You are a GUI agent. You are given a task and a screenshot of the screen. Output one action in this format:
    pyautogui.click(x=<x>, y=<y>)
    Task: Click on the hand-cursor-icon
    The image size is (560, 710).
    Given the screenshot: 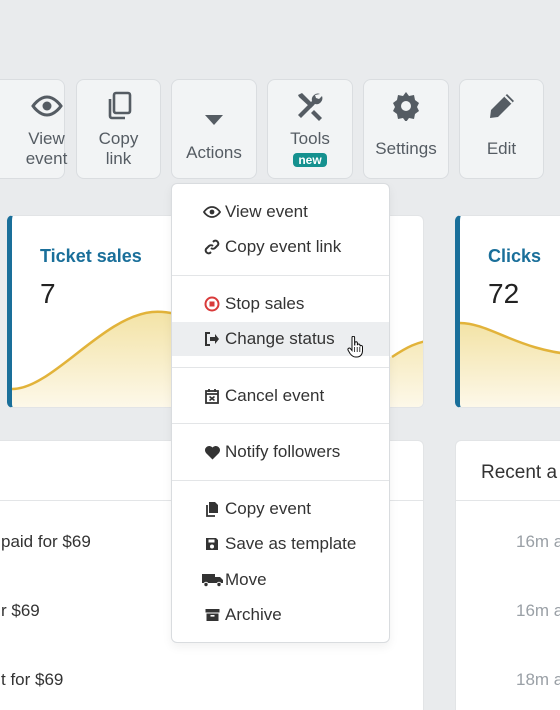 What is the action you would take?
    pyautogui.click(x=355, y=349)
    